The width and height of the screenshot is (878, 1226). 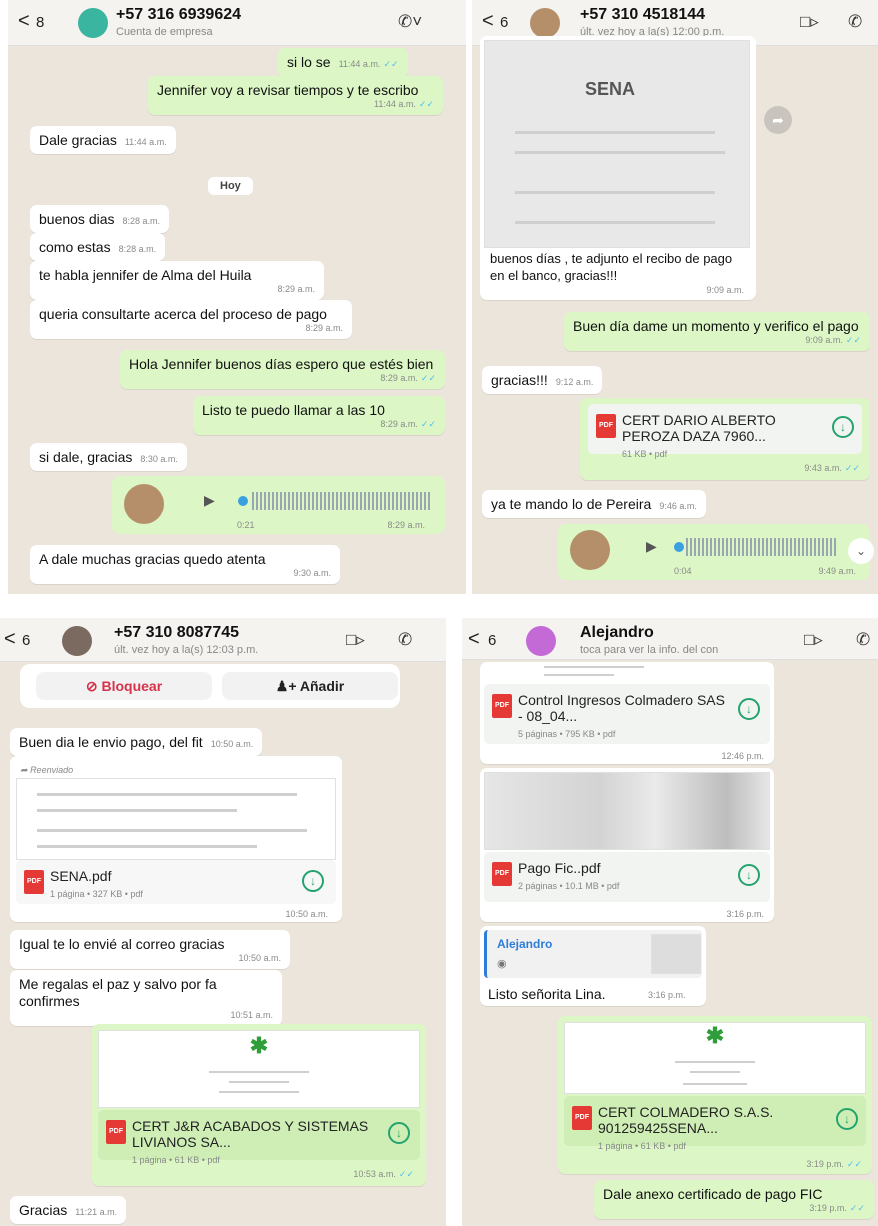 I want to click on message-text: ya te mando lo de Pereira, so click(x=571, y=504).